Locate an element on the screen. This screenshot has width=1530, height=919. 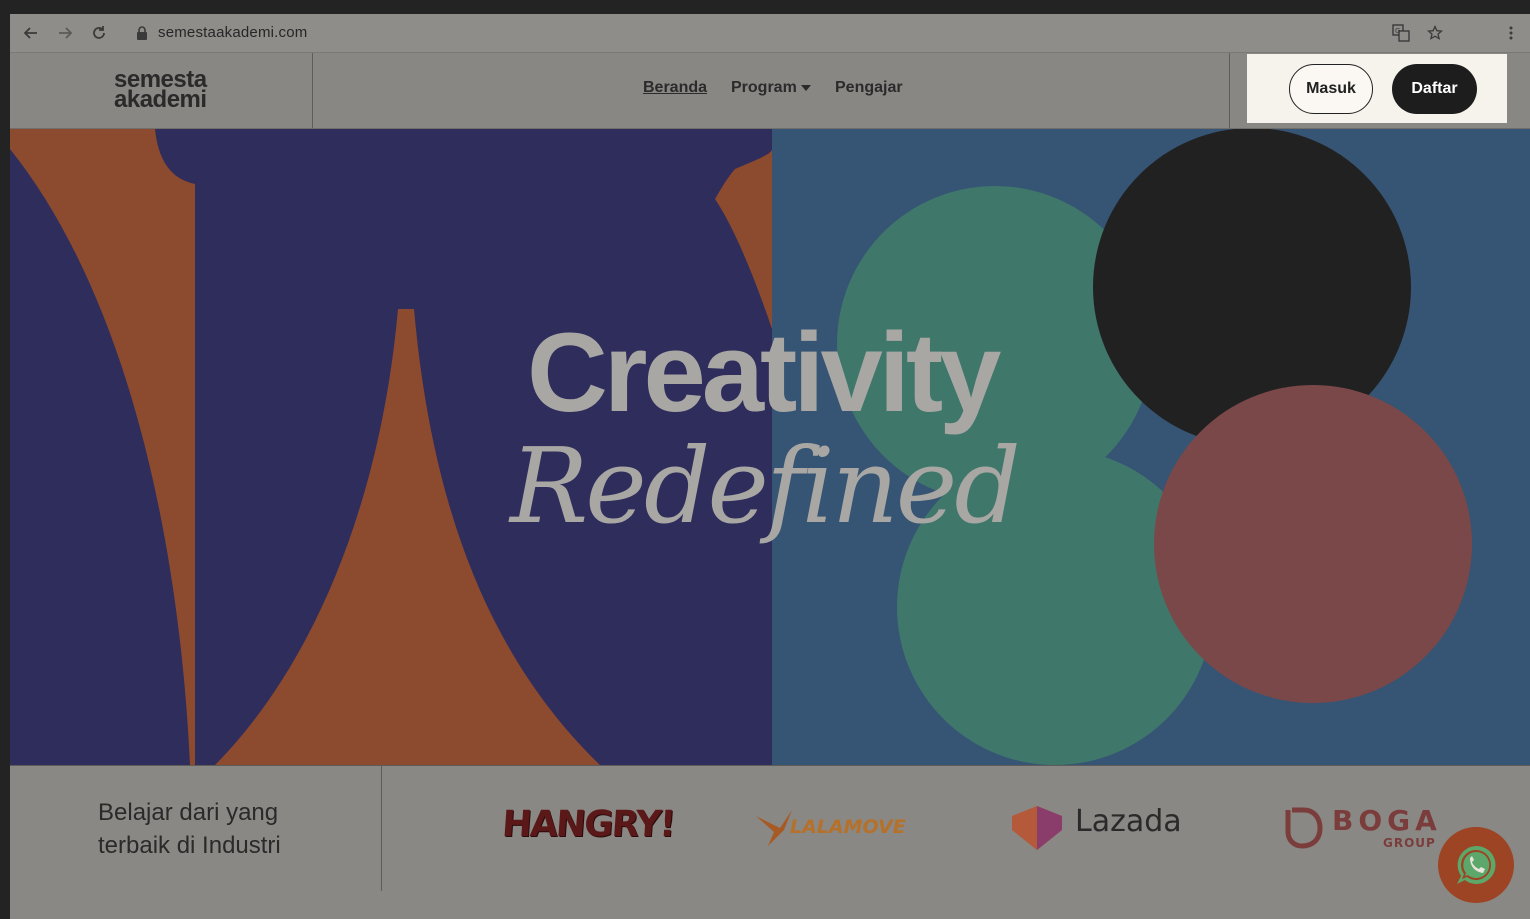
partners-tagline: Belajar dari yang terbaik di Industri is located at coordinates (189, 829).